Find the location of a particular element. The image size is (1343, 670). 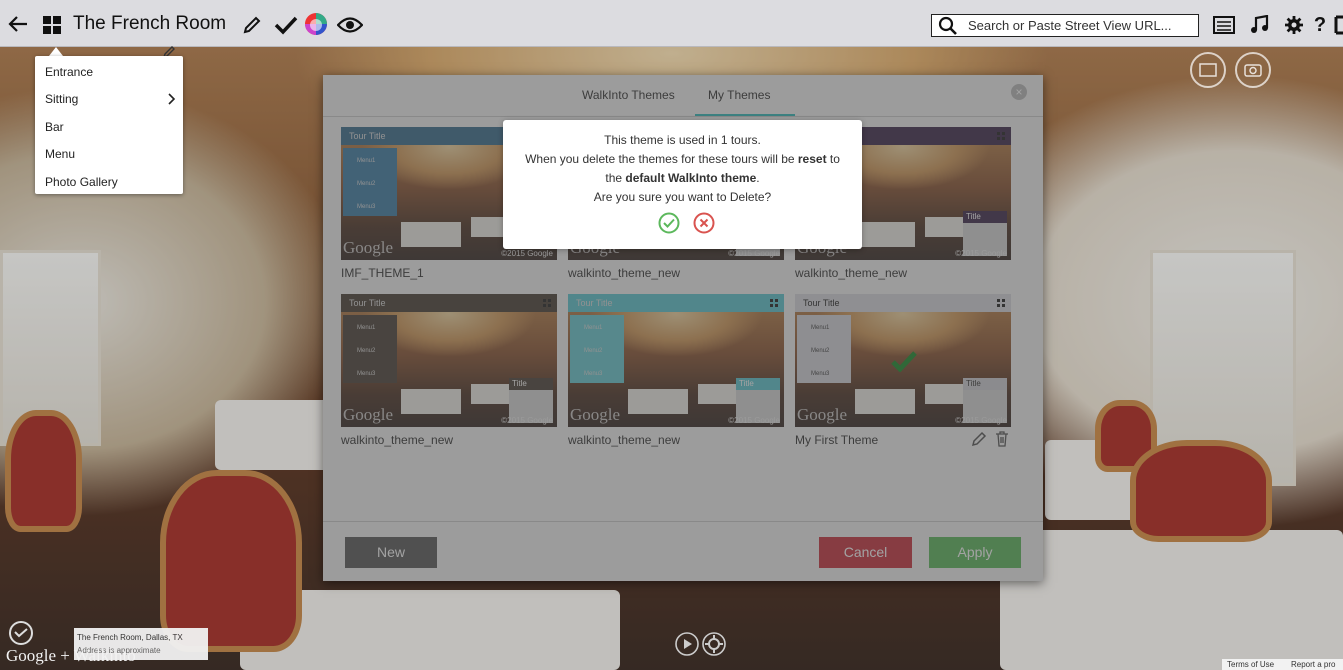

scene-menu-item-menu: Menu is located at coordinates (60, 154).